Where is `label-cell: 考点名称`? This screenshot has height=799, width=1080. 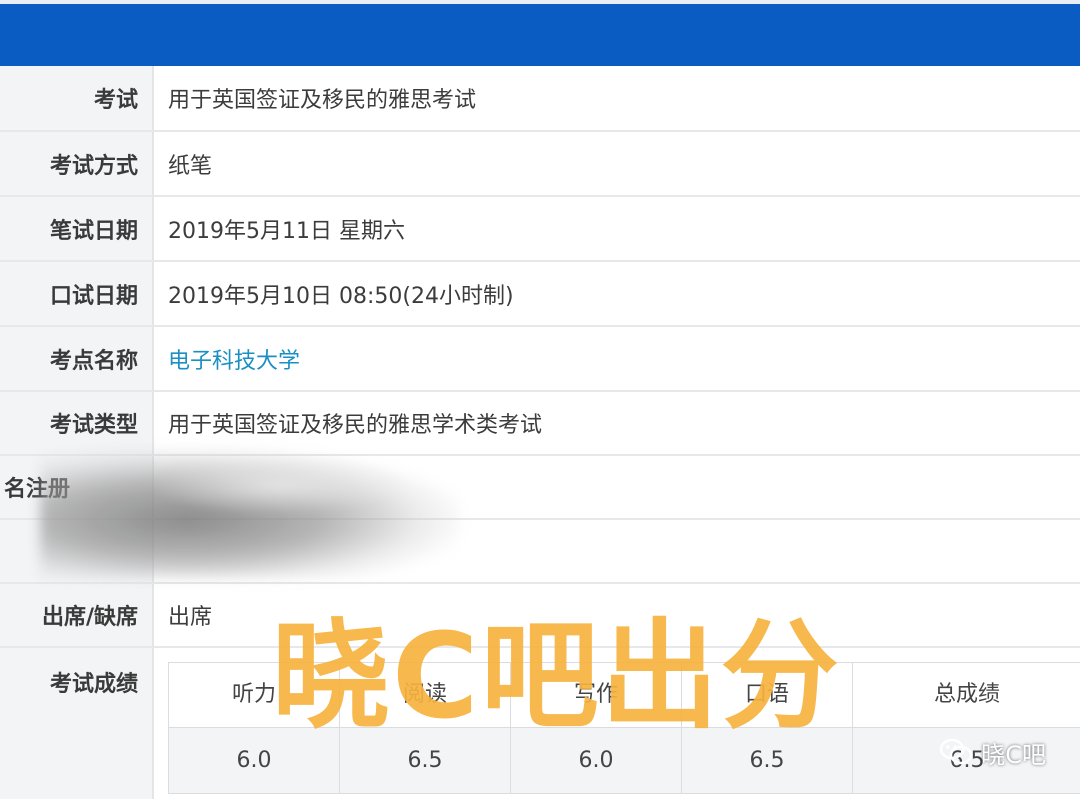 label-cell: 考点名称 is located at coordinates (77, 358).